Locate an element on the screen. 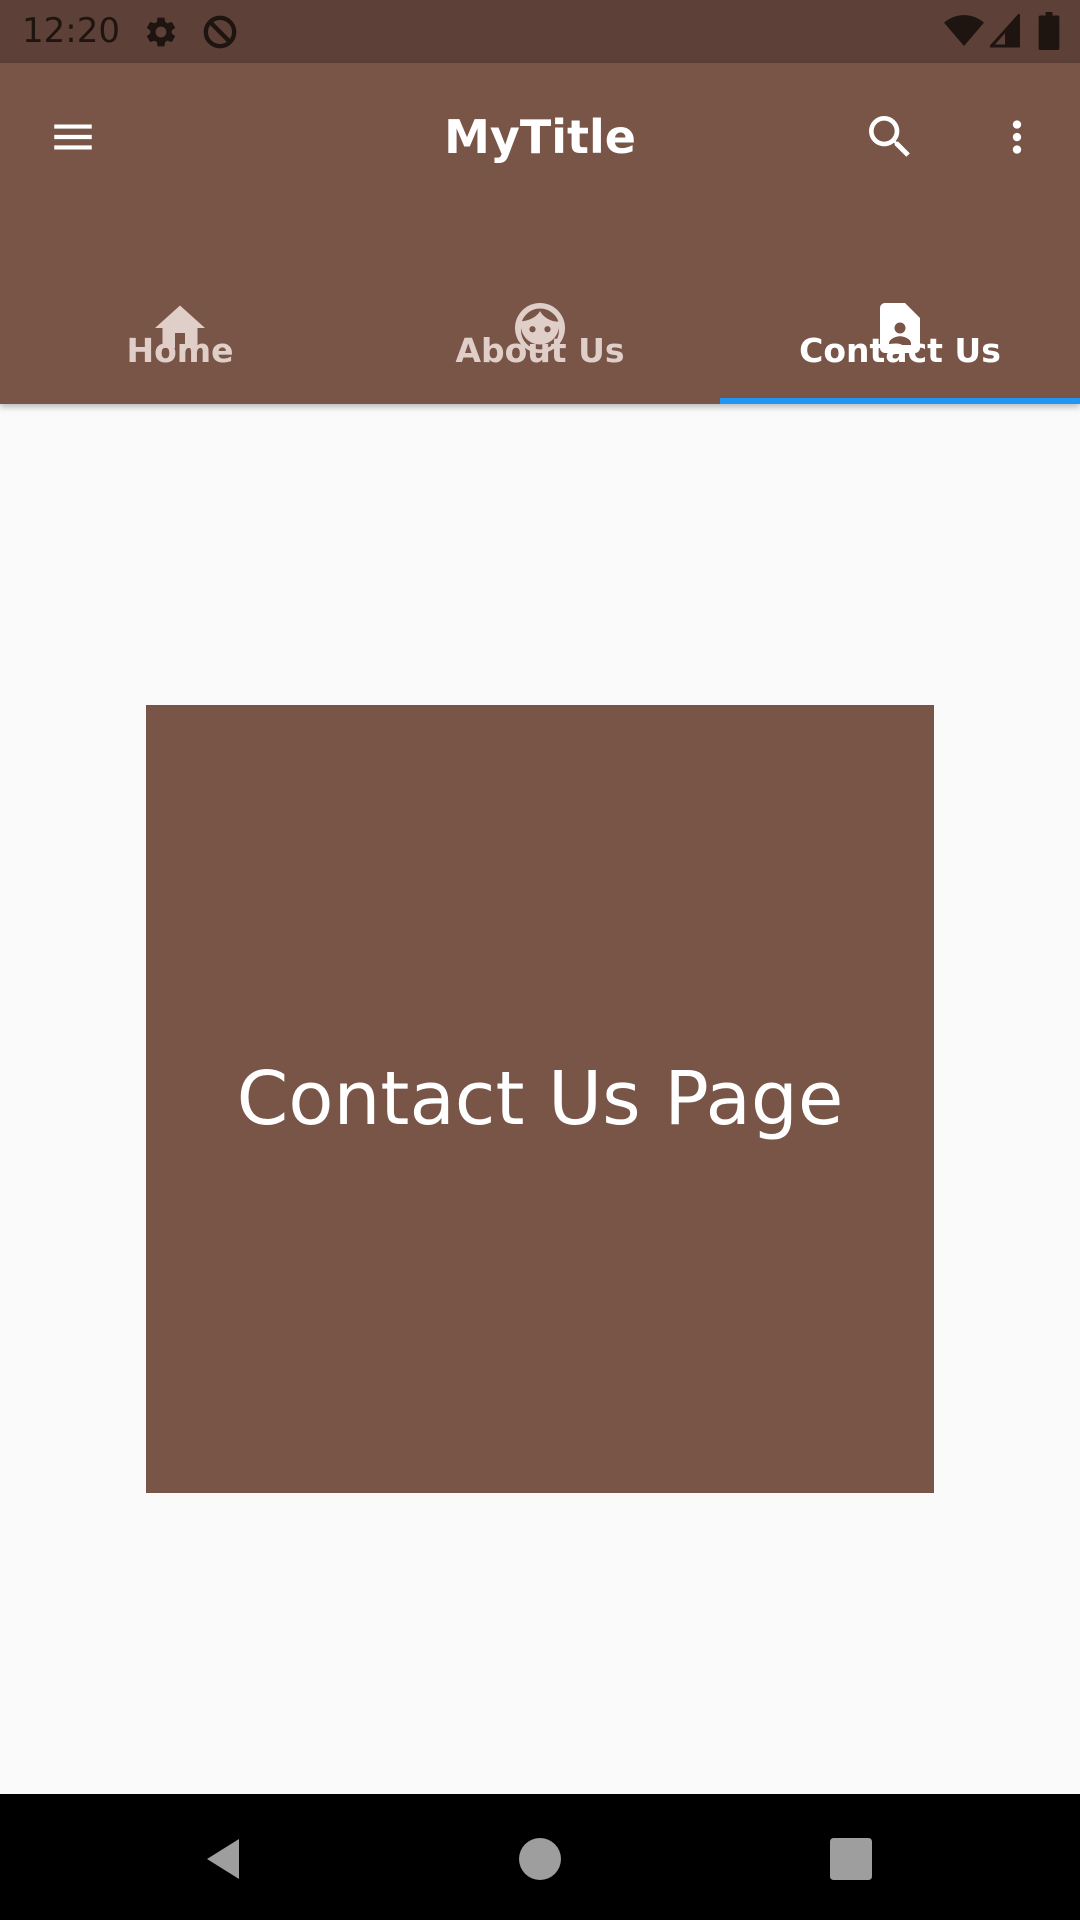 The image size is (1080, 1920). system-nav-bar is located at coordinates (540, 1857).